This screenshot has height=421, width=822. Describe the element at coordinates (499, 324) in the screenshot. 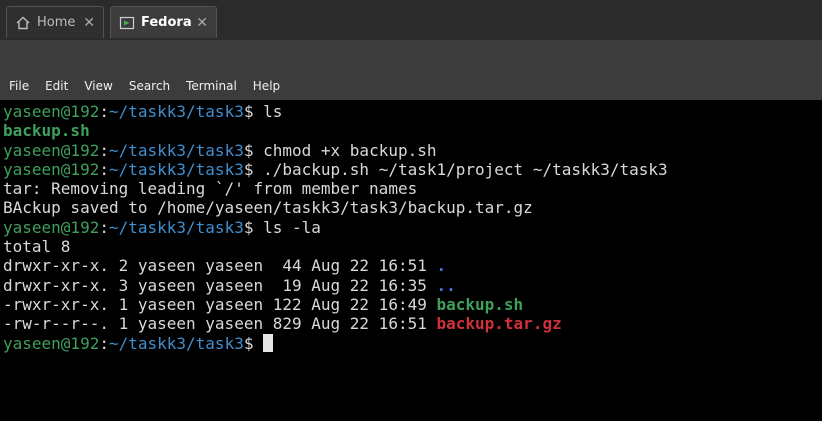

I see `ls-entry-name: backup.tar.gz` at that location.